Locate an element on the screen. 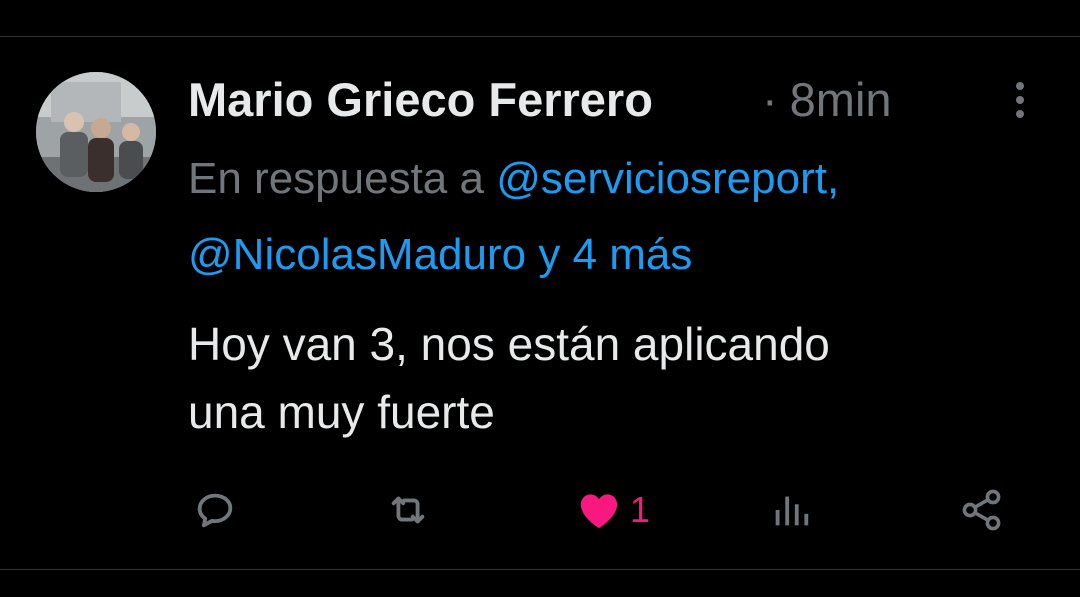 The image size is (1080, 597). share-icon is located at coordinates (981, 510).